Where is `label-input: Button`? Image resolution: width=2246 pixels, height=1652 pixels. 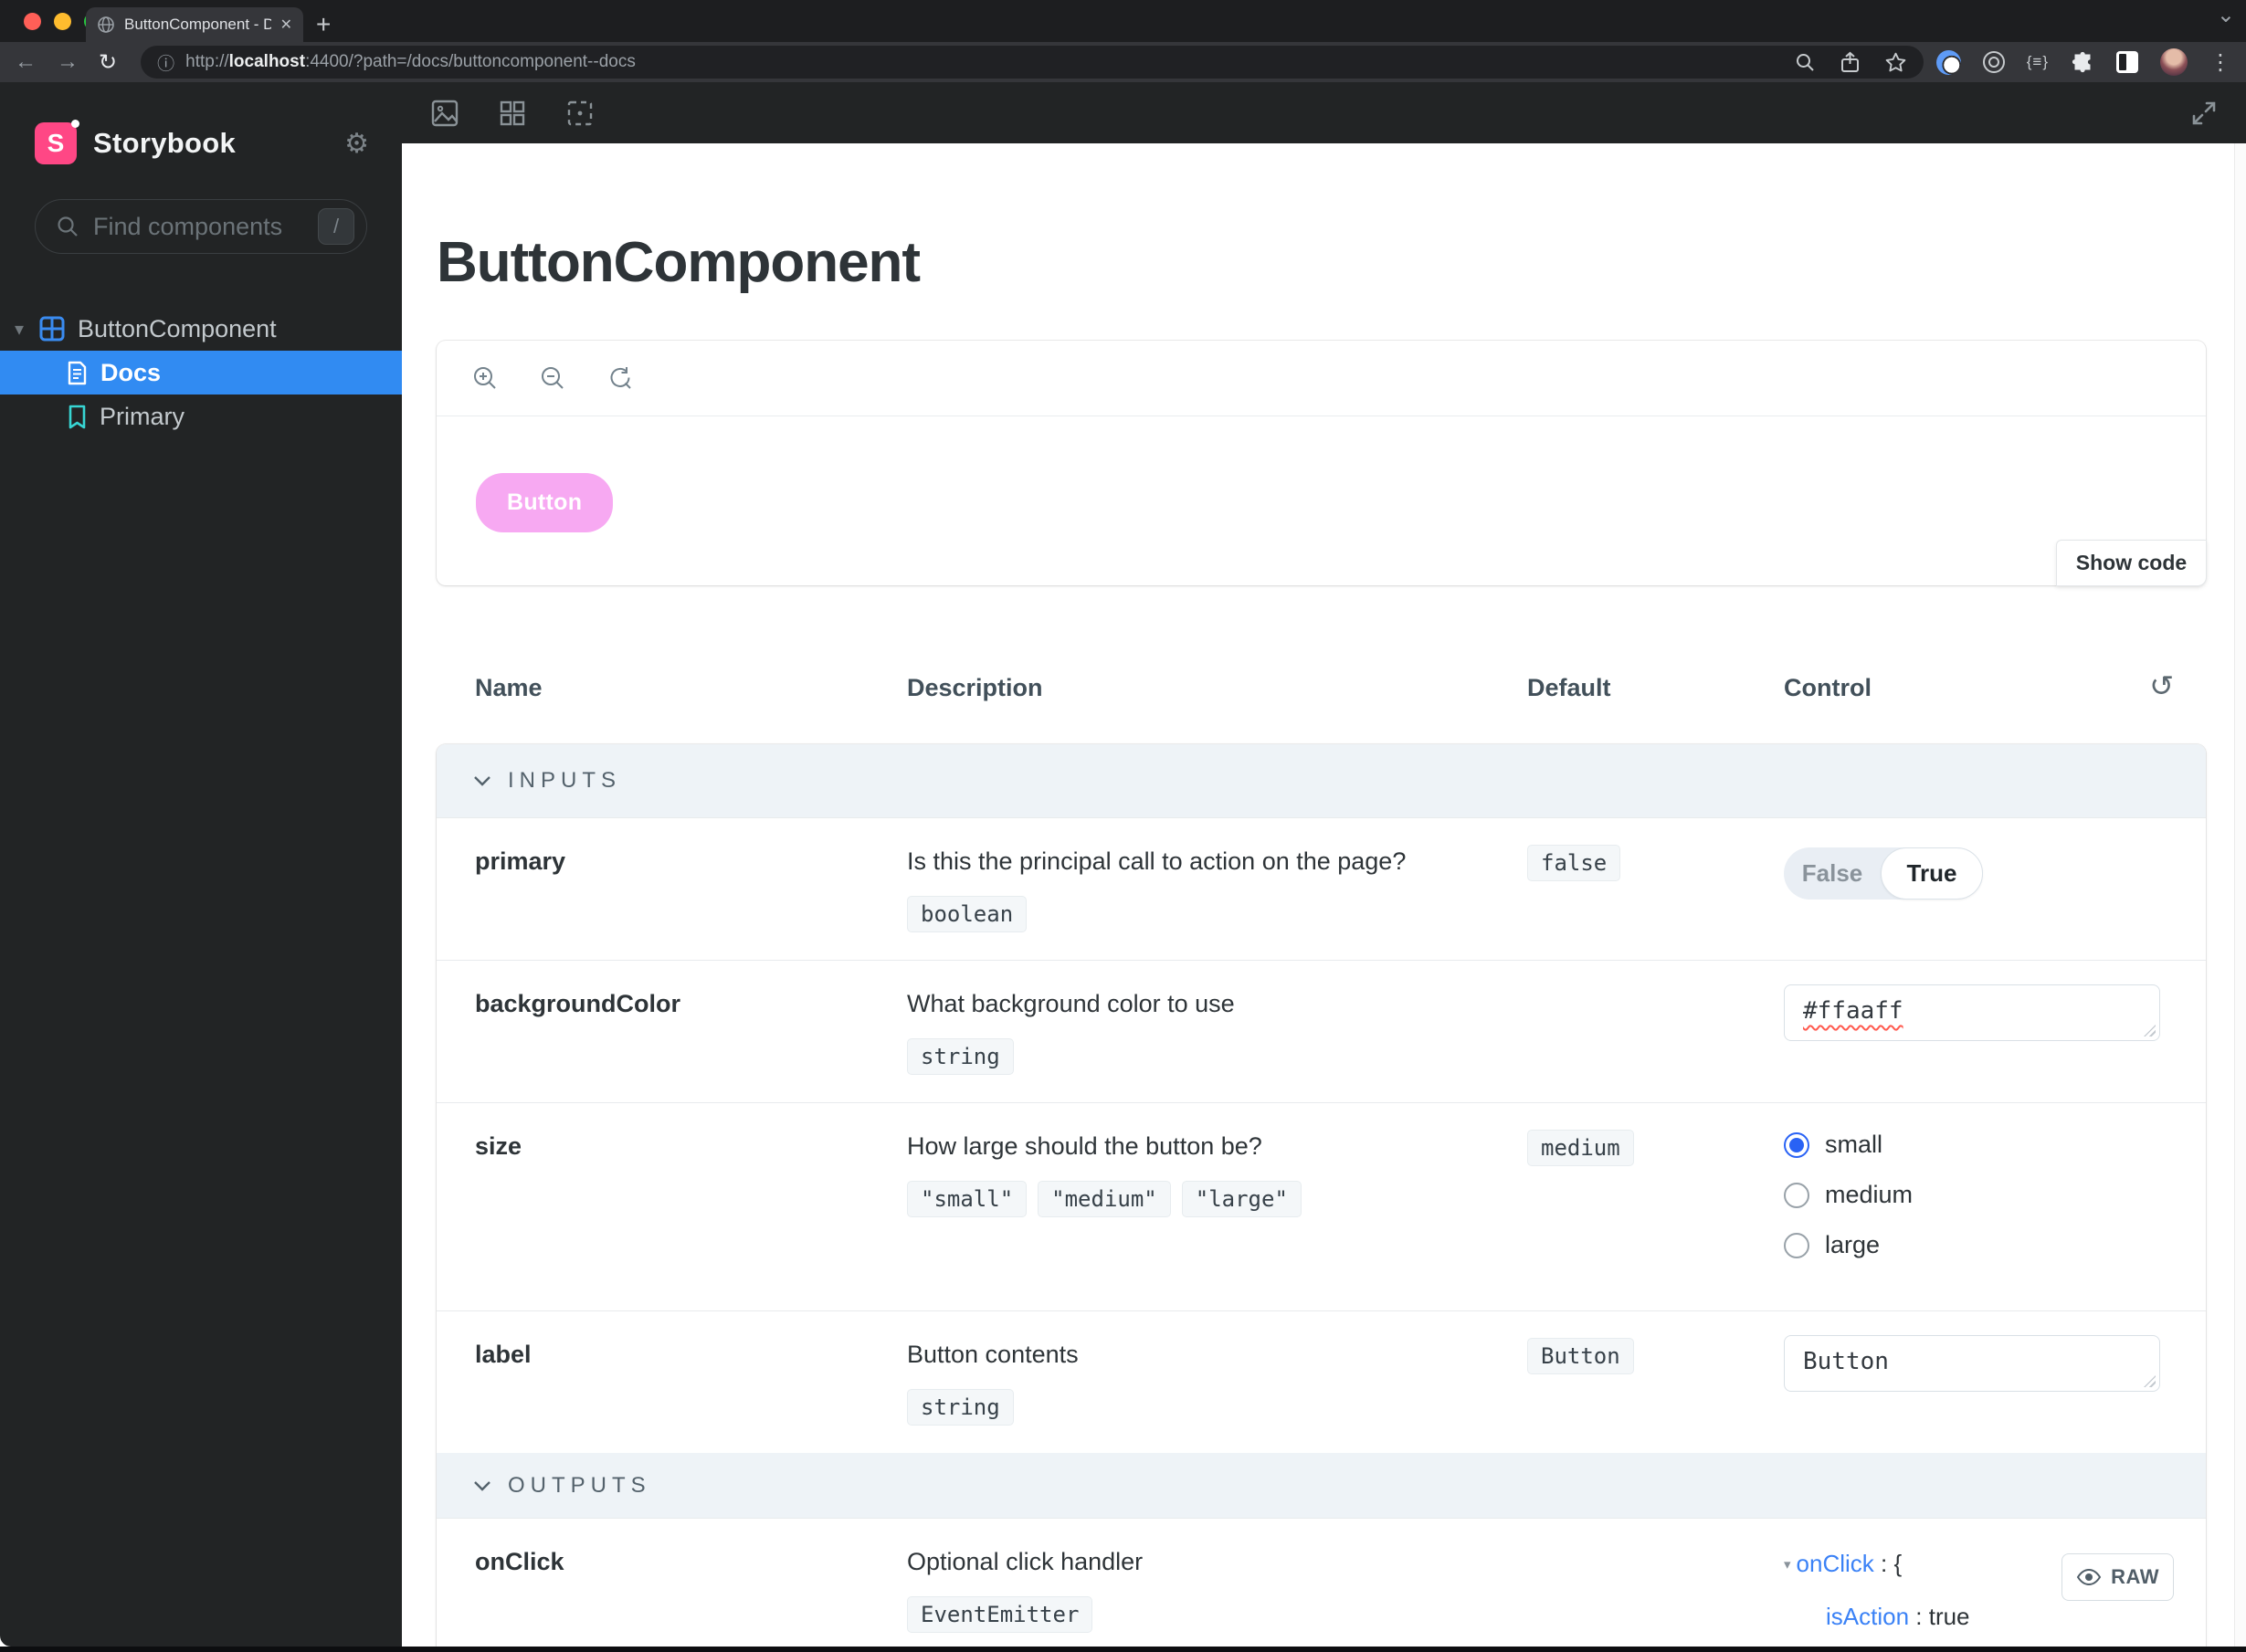
label-input: Button is located at coordinates (1972, 1363).